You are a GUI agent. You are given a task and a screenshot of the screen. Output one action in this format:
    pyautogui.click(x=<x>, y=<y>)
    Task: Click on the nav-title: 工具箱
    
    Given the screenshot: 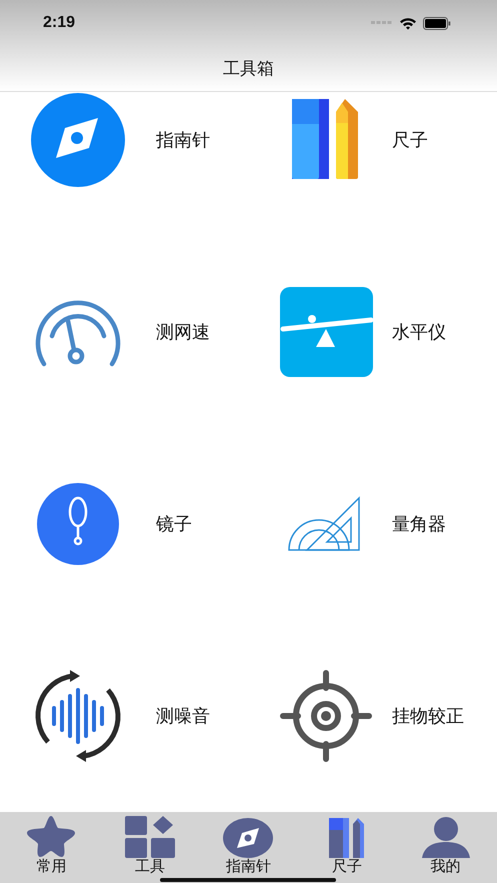 What is the action you would take?
    pyautogui.click(x=248, y=69)
    